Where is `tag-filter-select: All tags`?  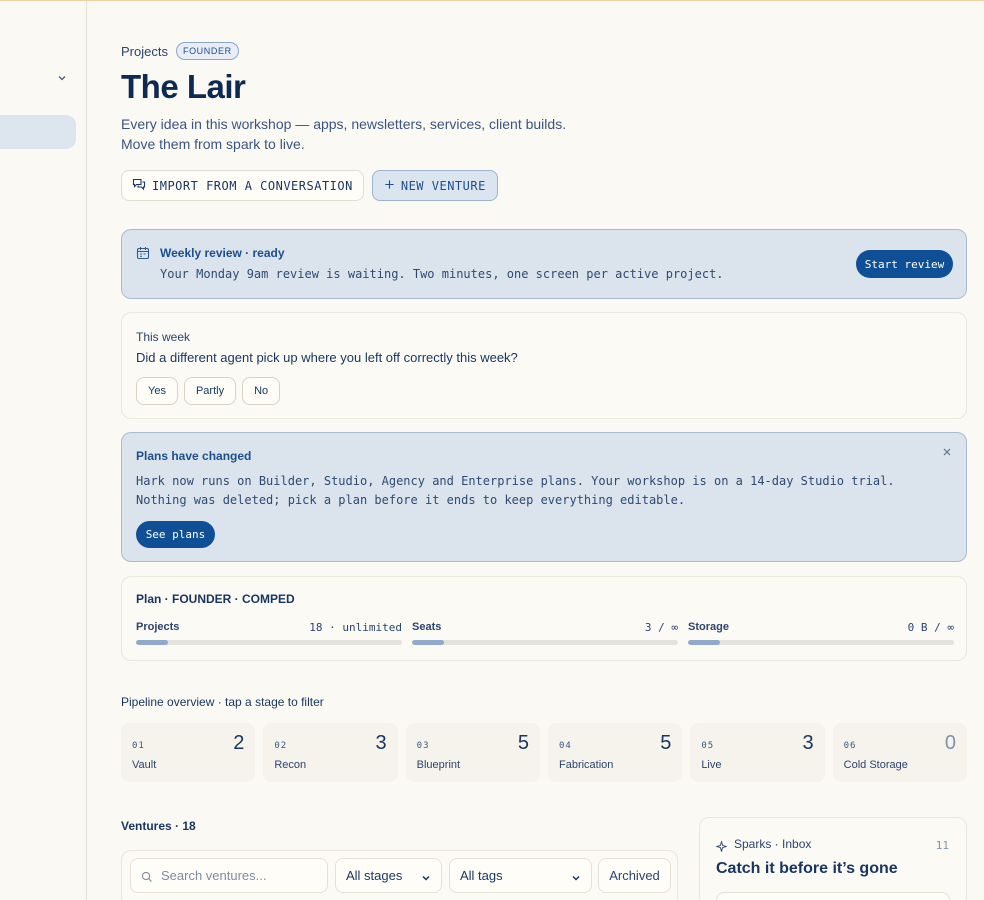
tag-filter-select: All tags is located at coordinates (520, 875).